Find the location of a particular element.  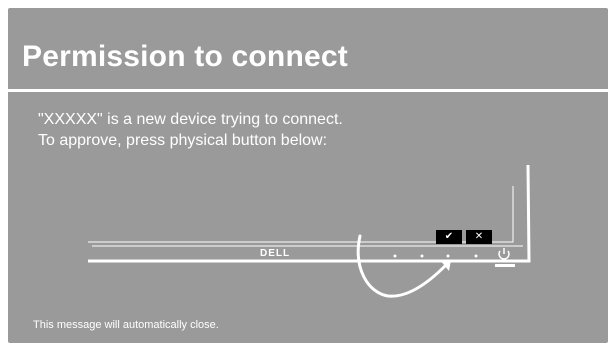

close-icon: ✕ is located at coordinates (479, 236).